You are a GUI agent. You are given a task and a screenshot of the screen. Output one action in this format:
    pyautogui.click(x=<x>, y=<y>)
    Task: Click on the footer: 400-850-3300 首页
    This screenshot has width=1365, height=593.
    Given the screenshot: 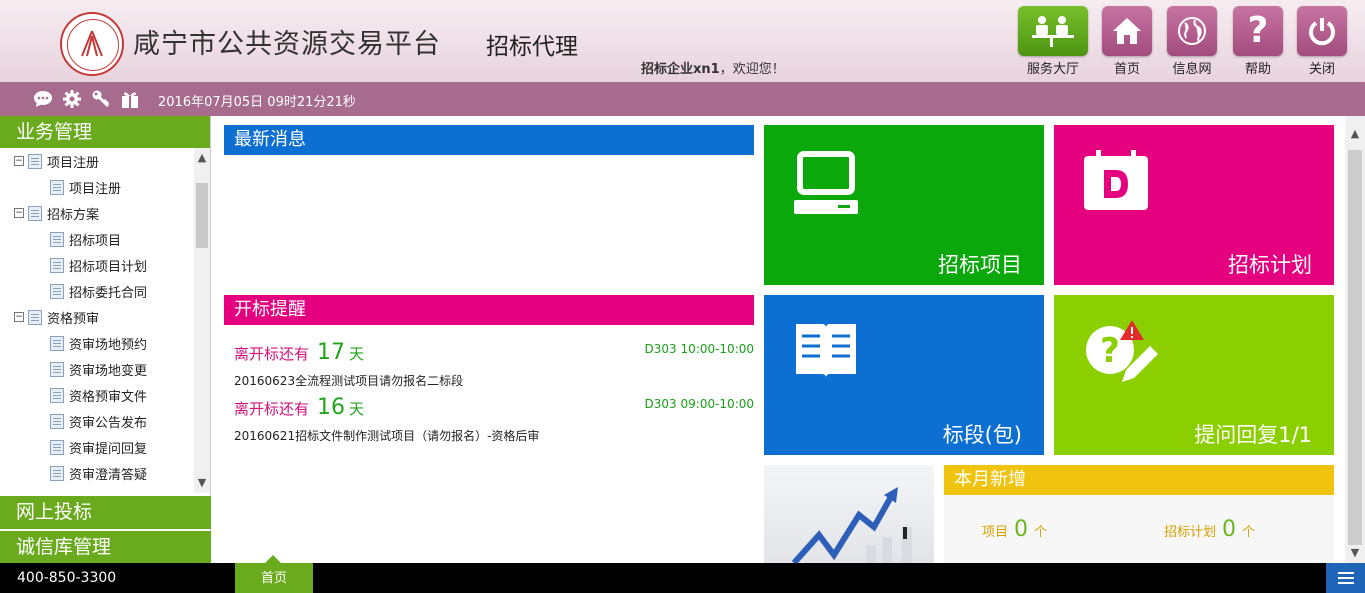 What is the action you would take?
    pyautogui.click(x=682, y=574)
    